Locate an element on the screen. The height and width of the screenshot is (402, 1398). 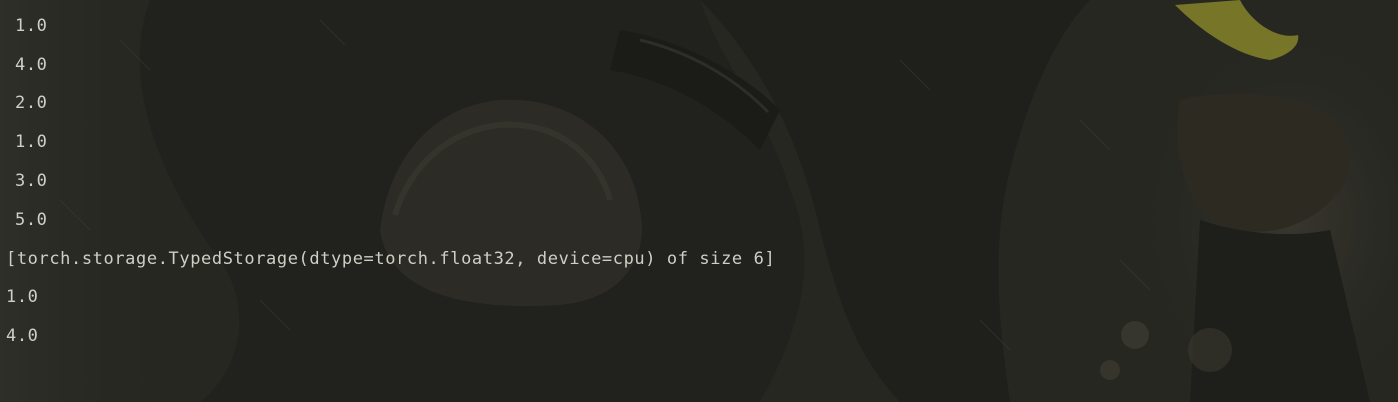
output-line: 2.0 is located at coordinates (31, 103).